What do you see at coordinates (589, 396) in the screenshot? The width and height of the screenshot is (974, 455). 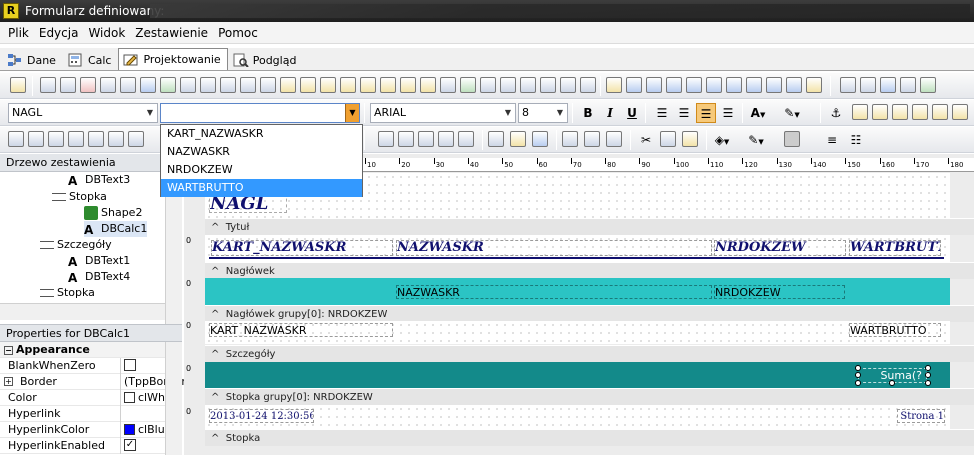 I see `band-label-group-footer: ^ Stopka grupy[0]: NRDOKZEW` at bounding box center [589, 396].